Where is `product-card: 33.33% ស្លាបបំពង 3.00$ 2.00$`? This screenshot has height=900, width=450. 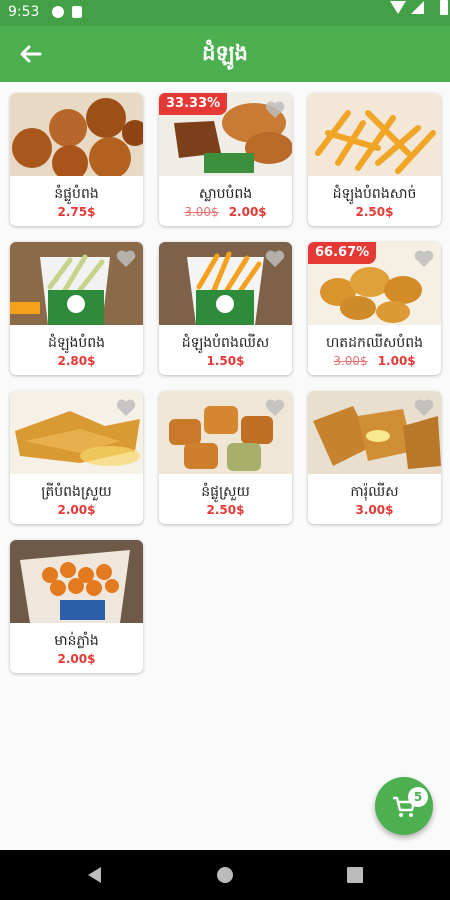 product-card: 33.33% ស្លាបបំពង 3.00$ 2.00$ is located at coordinates (225, 159).